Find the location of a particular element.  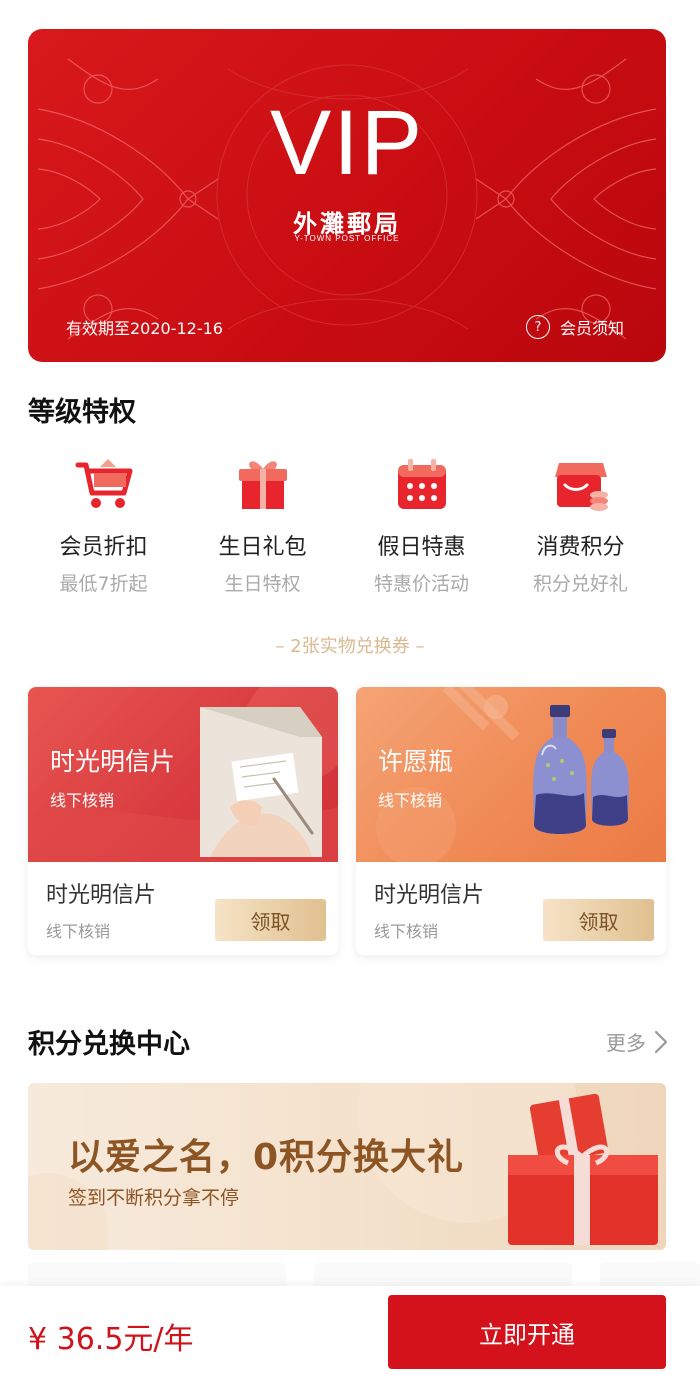

privilege-birthday: 生日礼包 生日特权 is located at coordinates (262, 525).